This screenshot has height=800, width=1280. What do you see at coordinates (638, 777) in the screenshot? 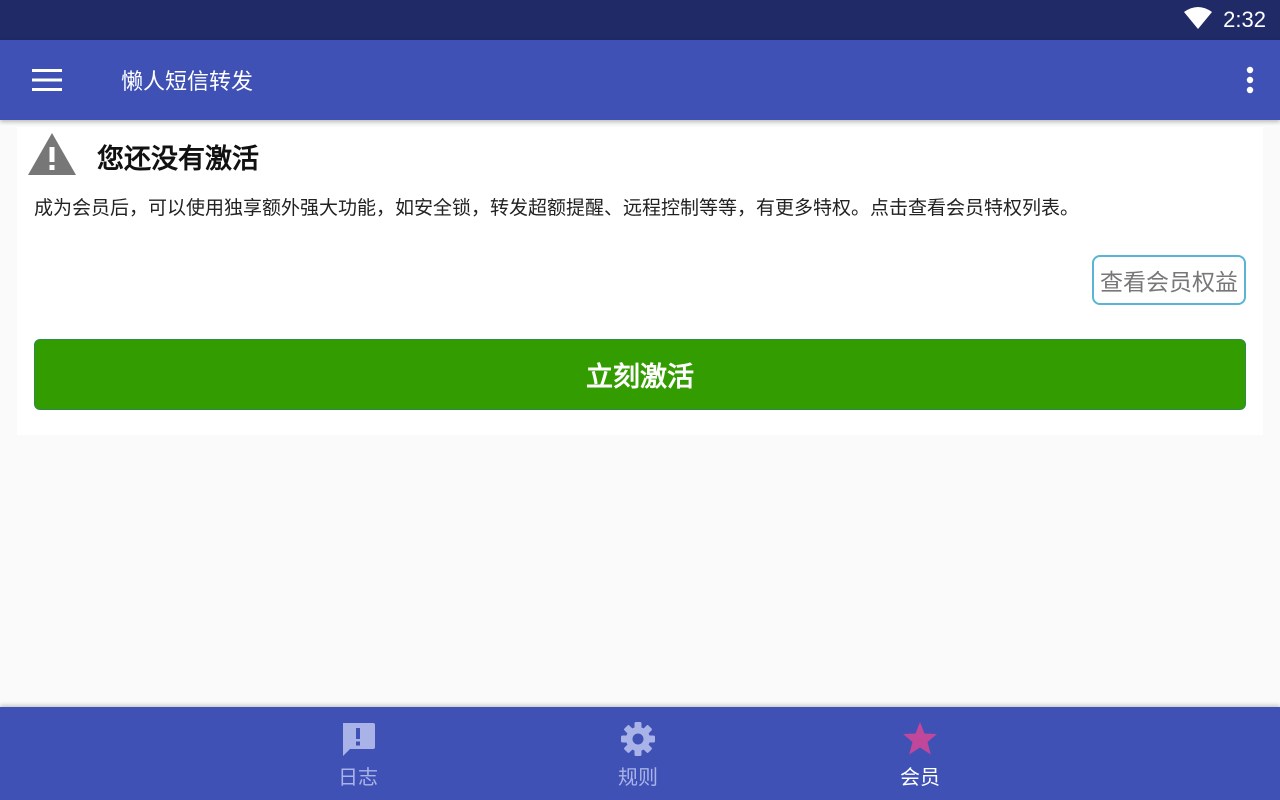
I see `nav-label-rules: 规则` at bounding box center [638, 777].